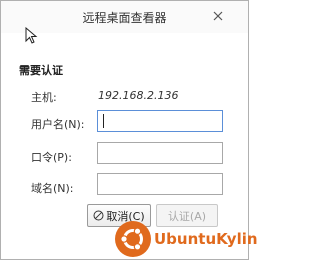 The height and width of the screenshot is (260, 320). Describe the element at coordinates (58, 124) in the screenshot. I see `username-label: 用户名(N):` at that location.